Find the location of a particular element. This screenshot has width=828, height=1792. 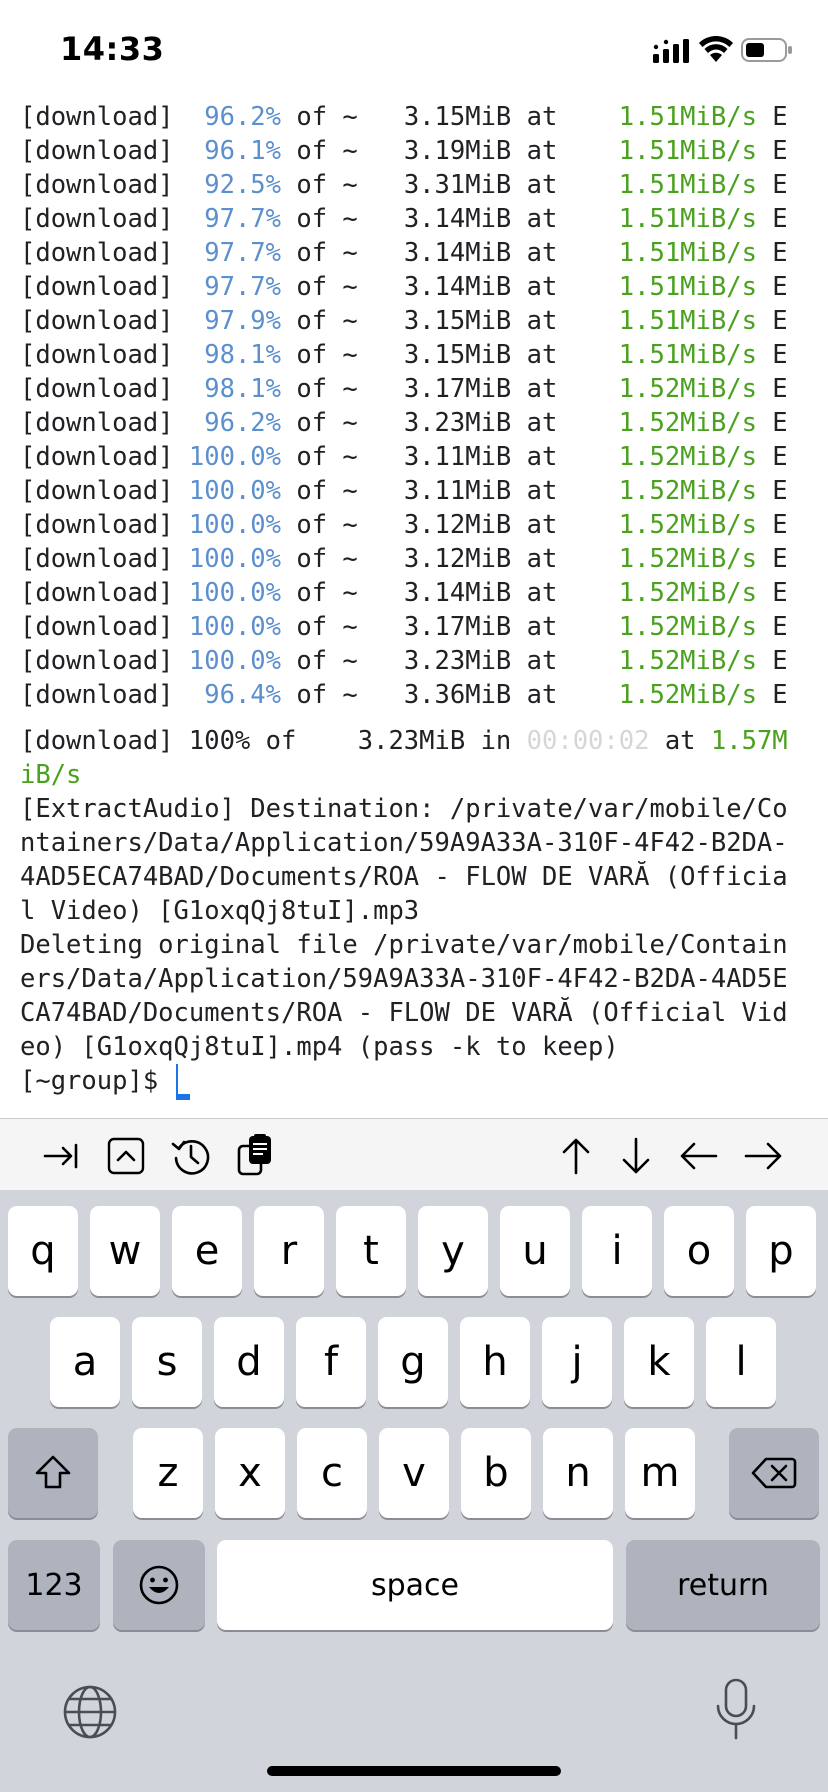

key-b: b is located at coordinates (496, 1473).